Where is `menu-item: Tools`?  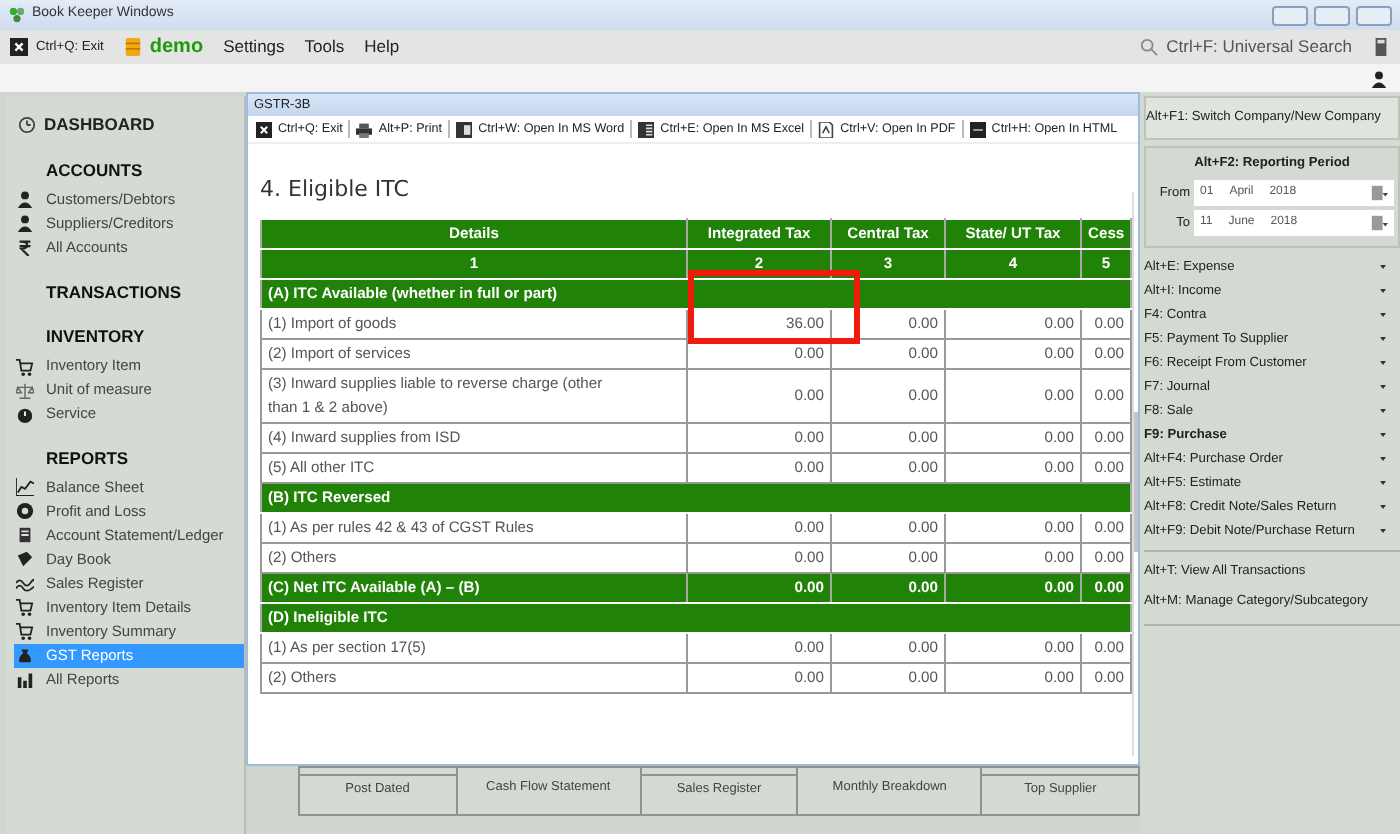
menu-item: Tools is located at coordinates (324, 47).